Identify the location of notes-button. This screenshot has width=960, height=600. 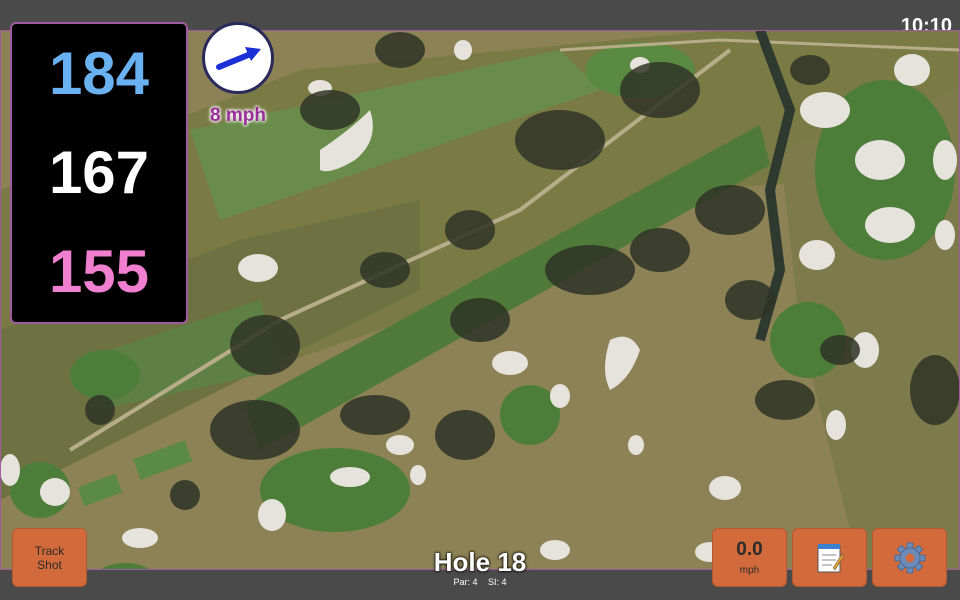
(829, 557).